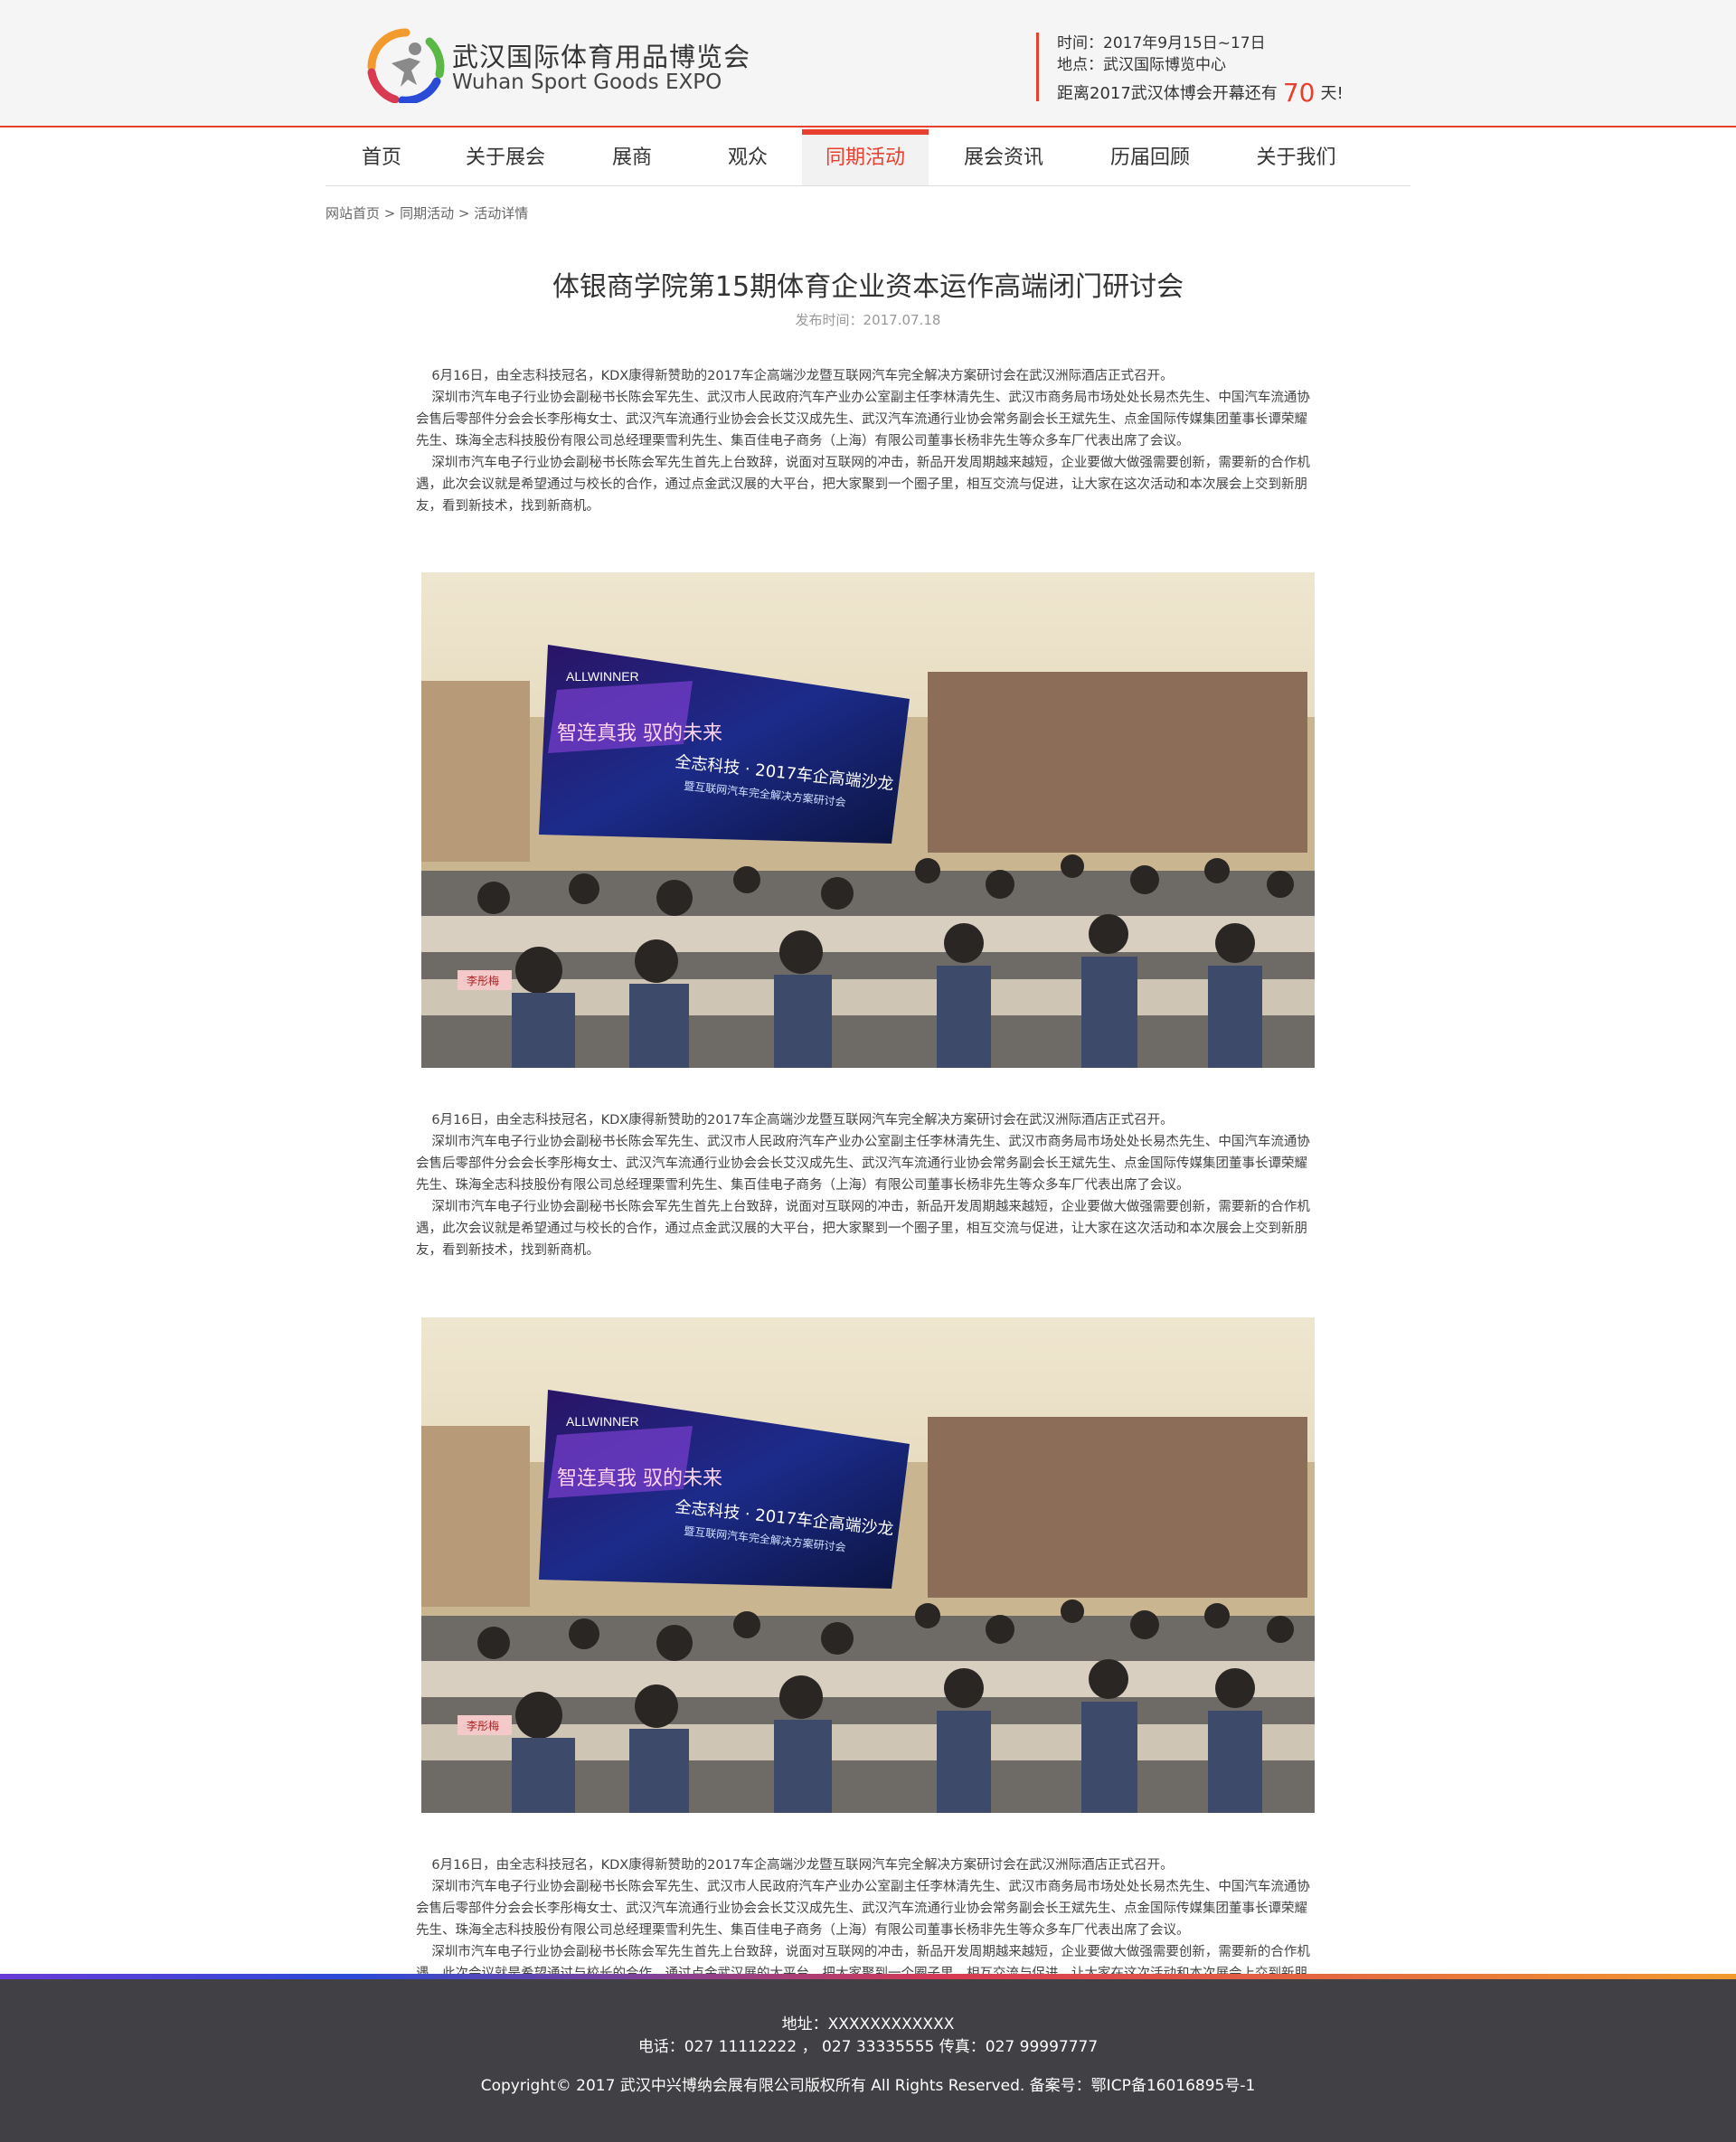 The width and height of the screenshot is (1736, 2142). I want to click on footer-address: 地址：XXXXXXXXXXXX, so click(868, 2024).